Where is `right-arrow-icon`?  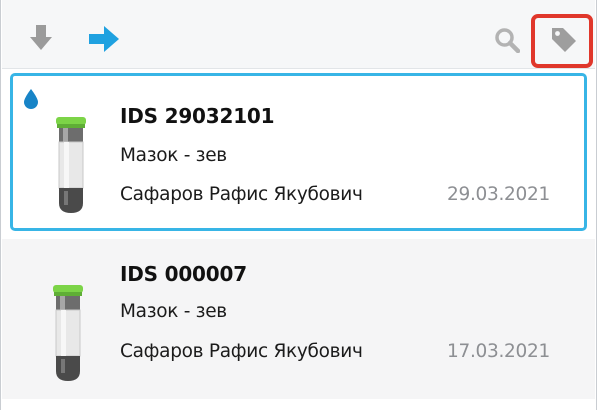 right-arrow-icon is located at coordinates (104, 39).